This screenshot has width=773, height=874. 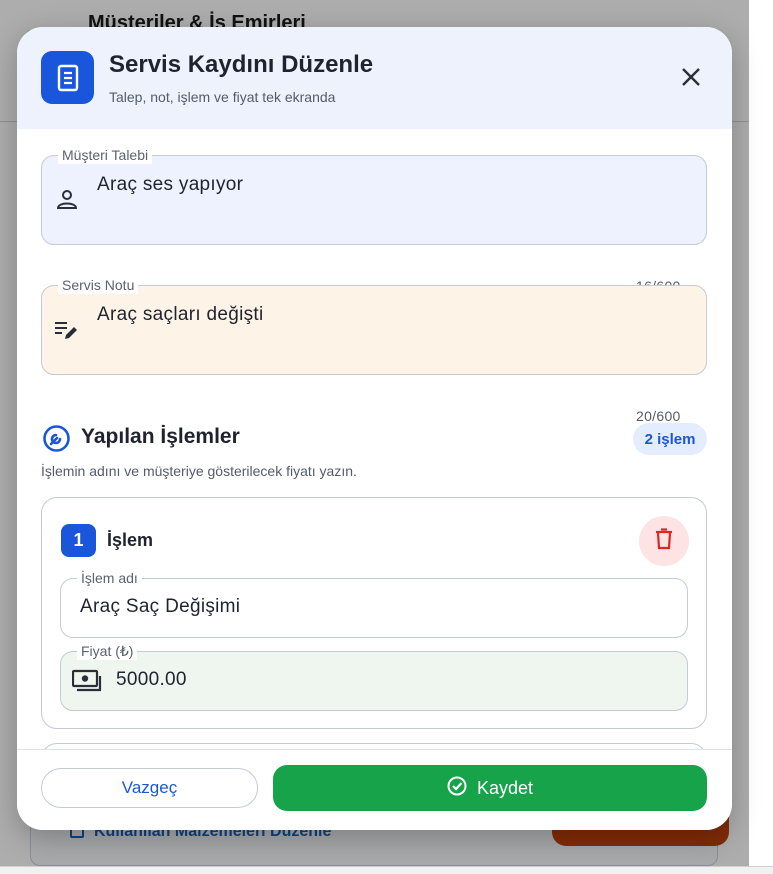 What do you see at coordinates (670, 439) in the screenshot?
I see `operations-count-badge: 2 işlem` at bounding box center [670, 439].